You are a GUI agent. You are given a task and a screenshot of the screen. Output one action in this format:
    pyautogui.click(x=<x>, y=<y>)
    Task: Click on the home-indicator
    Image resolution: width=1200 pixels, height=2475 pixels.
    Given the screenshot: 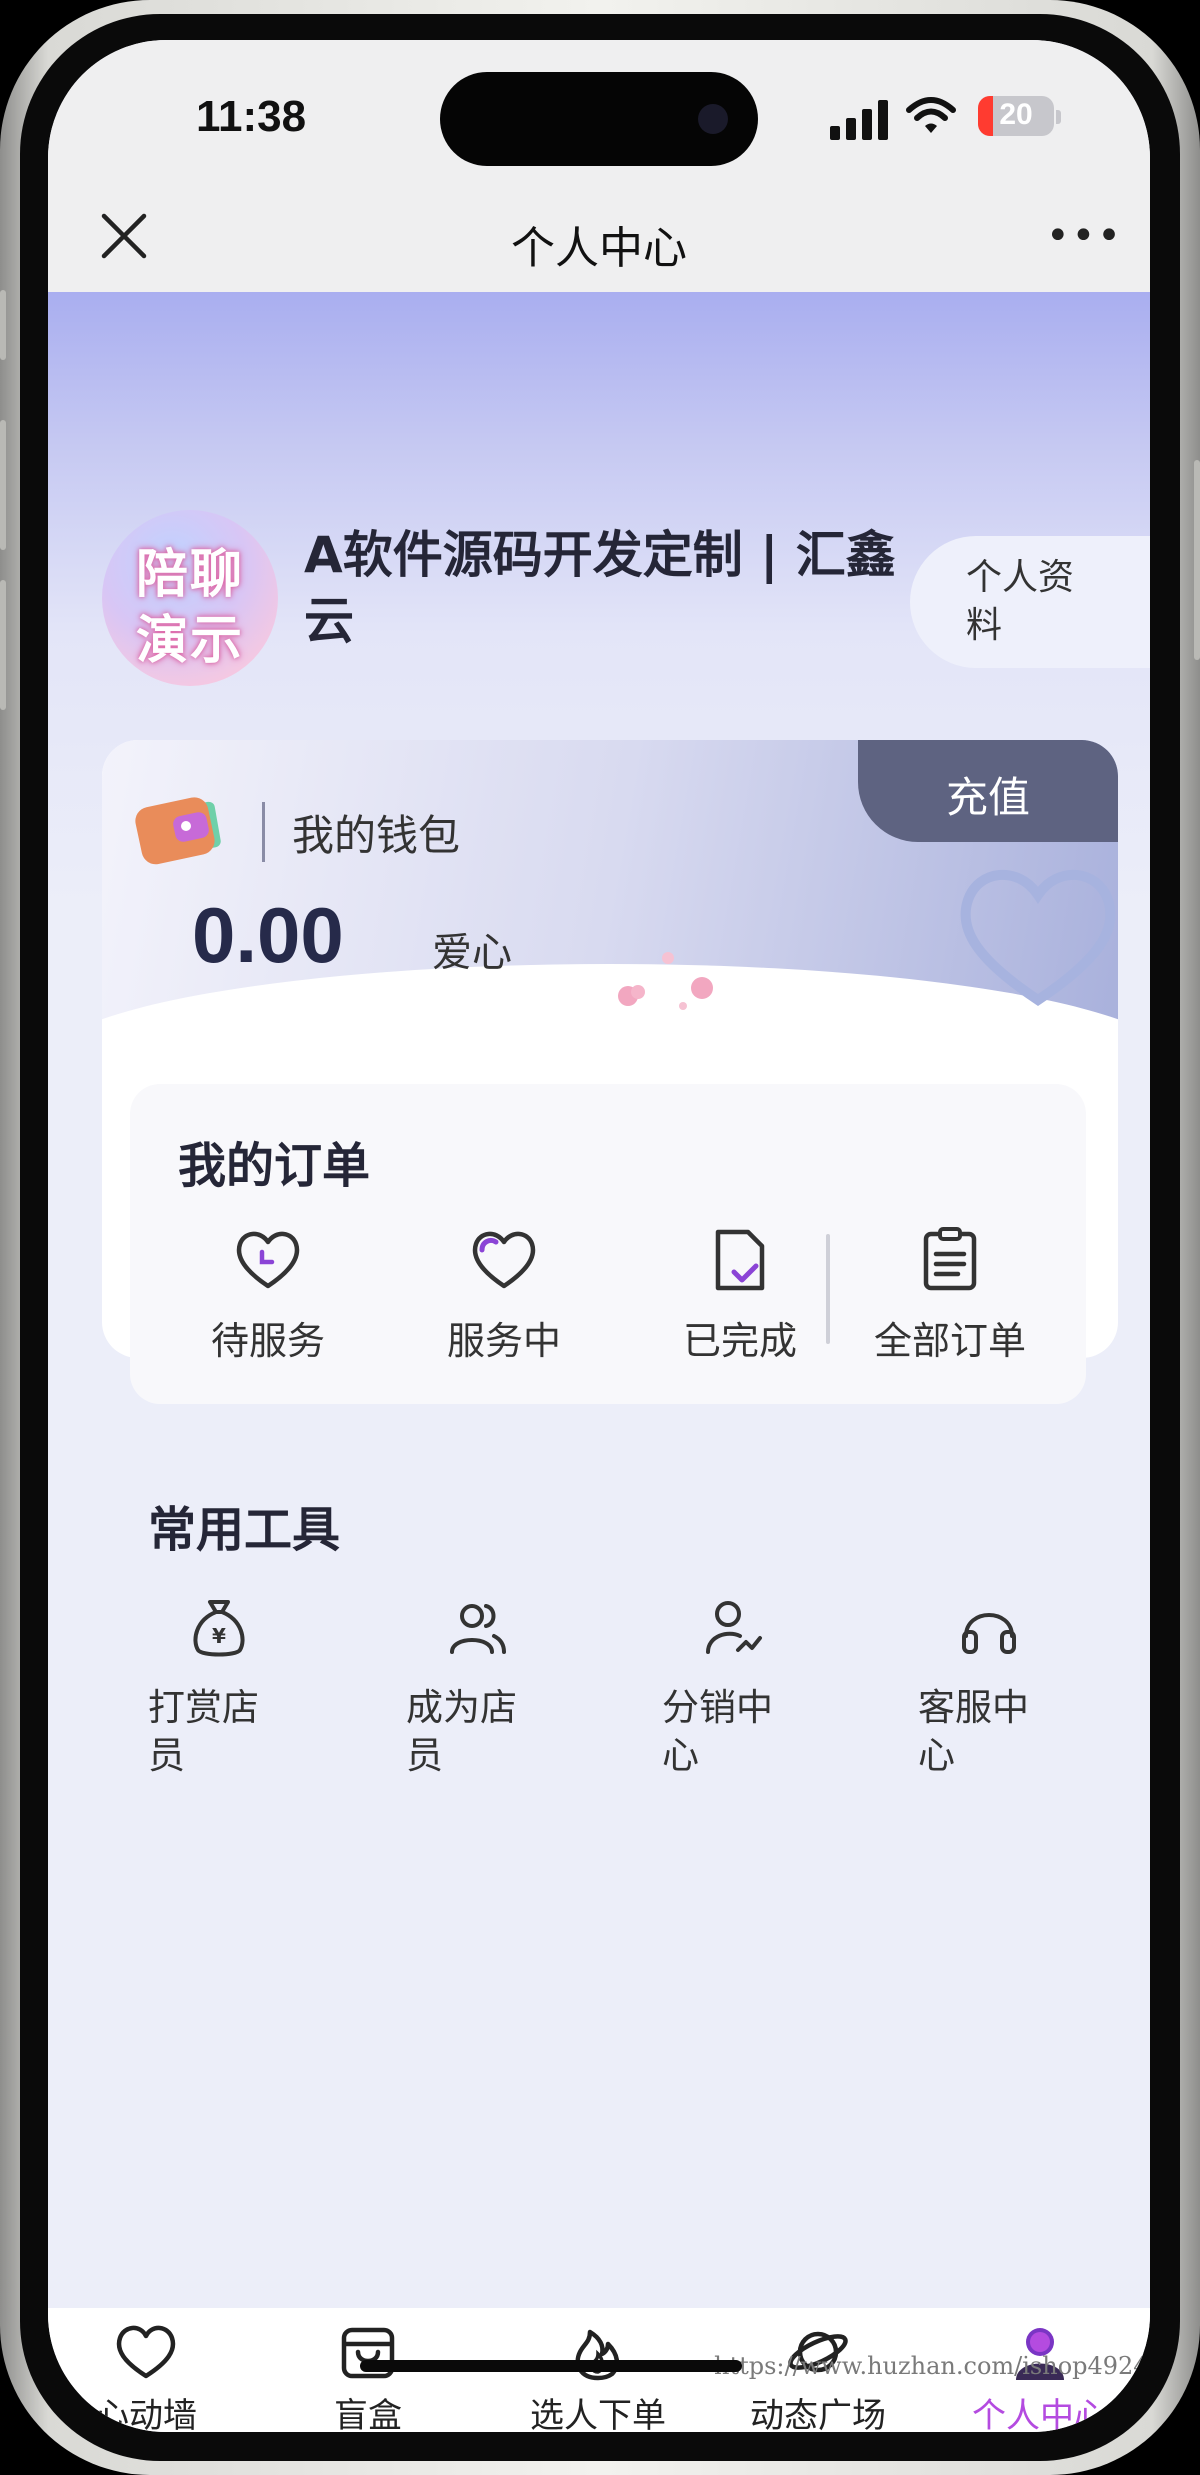 What is the action you would take?
    pyautogui.click(x=551, y=2366)
    